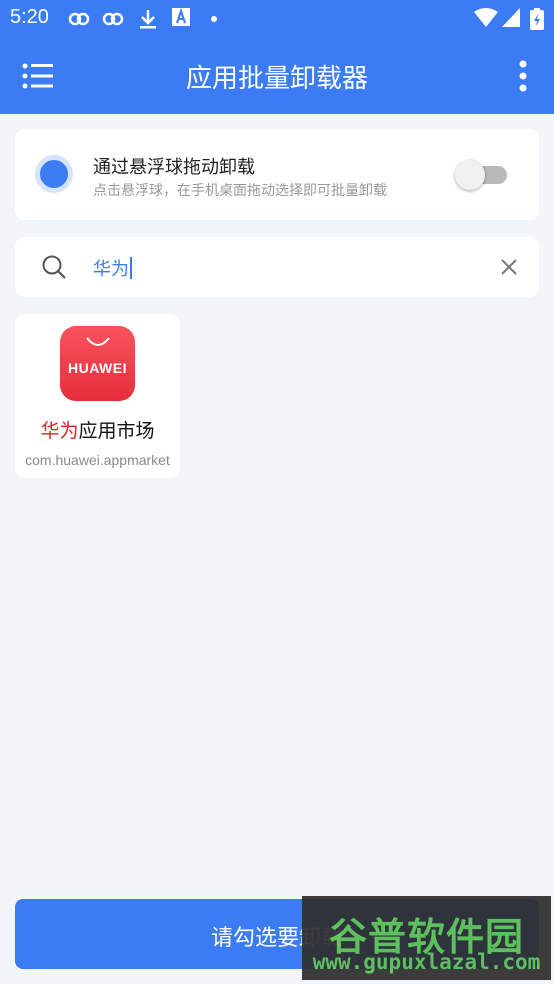 This screenshot has height=984, width=554. I want to click on more-options-icon, so click(523, 76).